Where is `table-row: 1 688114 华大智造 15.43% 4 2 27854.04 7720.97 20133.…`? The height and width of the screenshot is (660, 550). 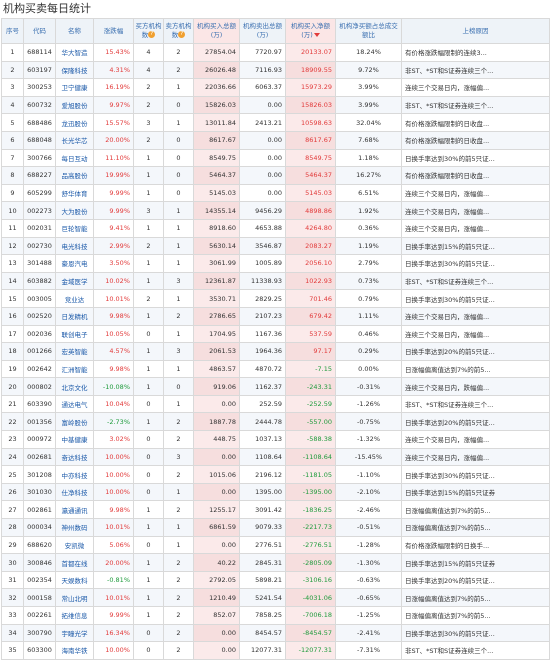 table-row: 1 688114 华大智造 15.43% 4 2 27854.04 7720.97 20133.… is located at coordinates (275, 52).